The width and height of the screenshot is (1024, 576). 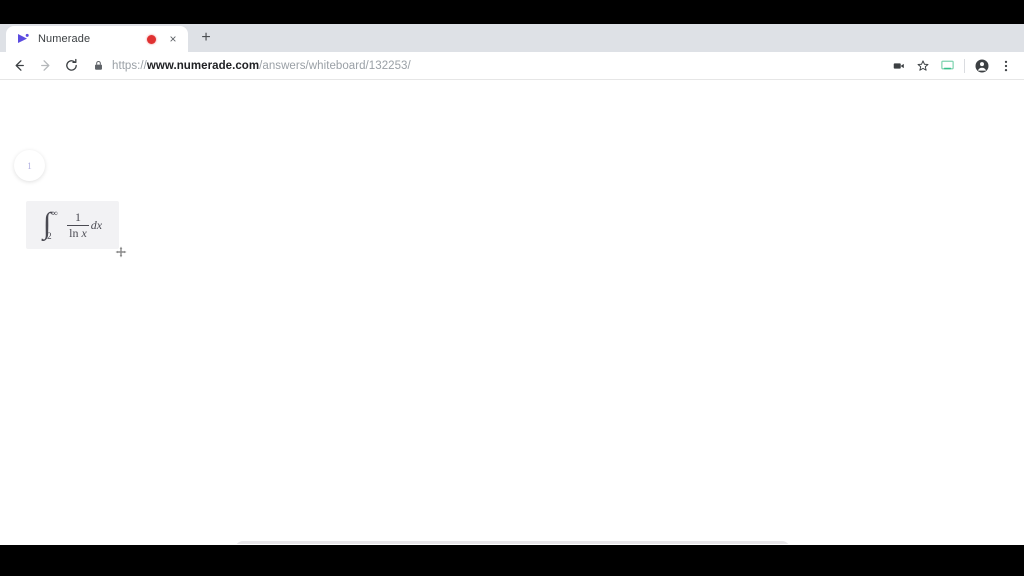 What do you see at coordinates (23, 39) in the screenshot?
I see `numerade-logo-icon` at bounding box center [23, 39].